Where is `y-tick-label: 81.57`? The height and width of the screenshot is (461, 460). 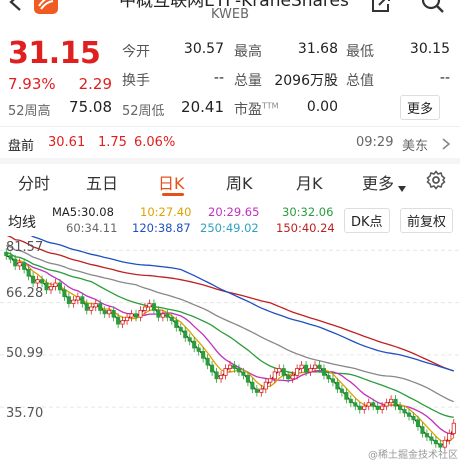
y-tick-label: 81.57 is located at coordinates (25, 247).